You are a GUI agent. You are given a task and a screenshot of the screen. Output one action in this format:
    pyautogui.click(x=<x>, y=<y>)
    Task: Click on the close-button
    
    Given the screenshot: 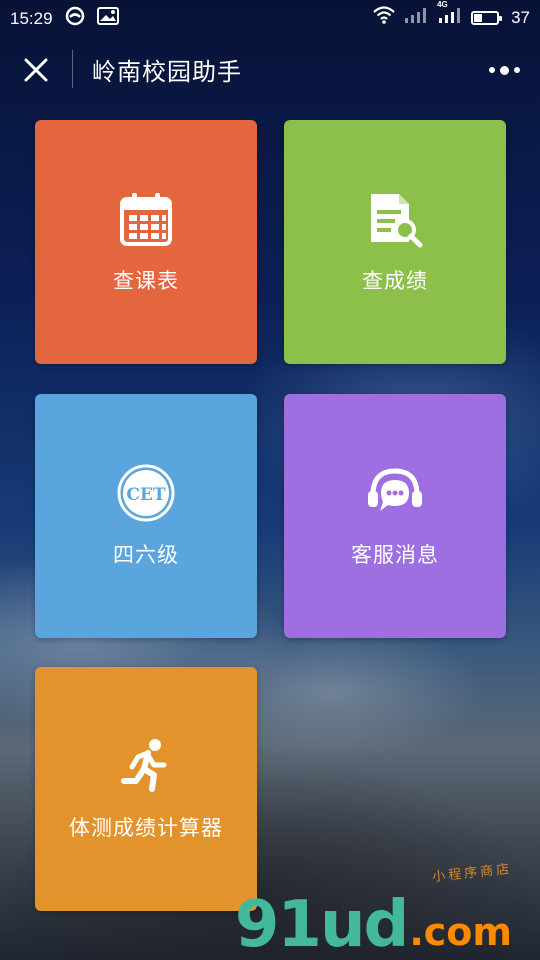 What is the action you would take?
    pyautogui.click(x=36, y=70)
    